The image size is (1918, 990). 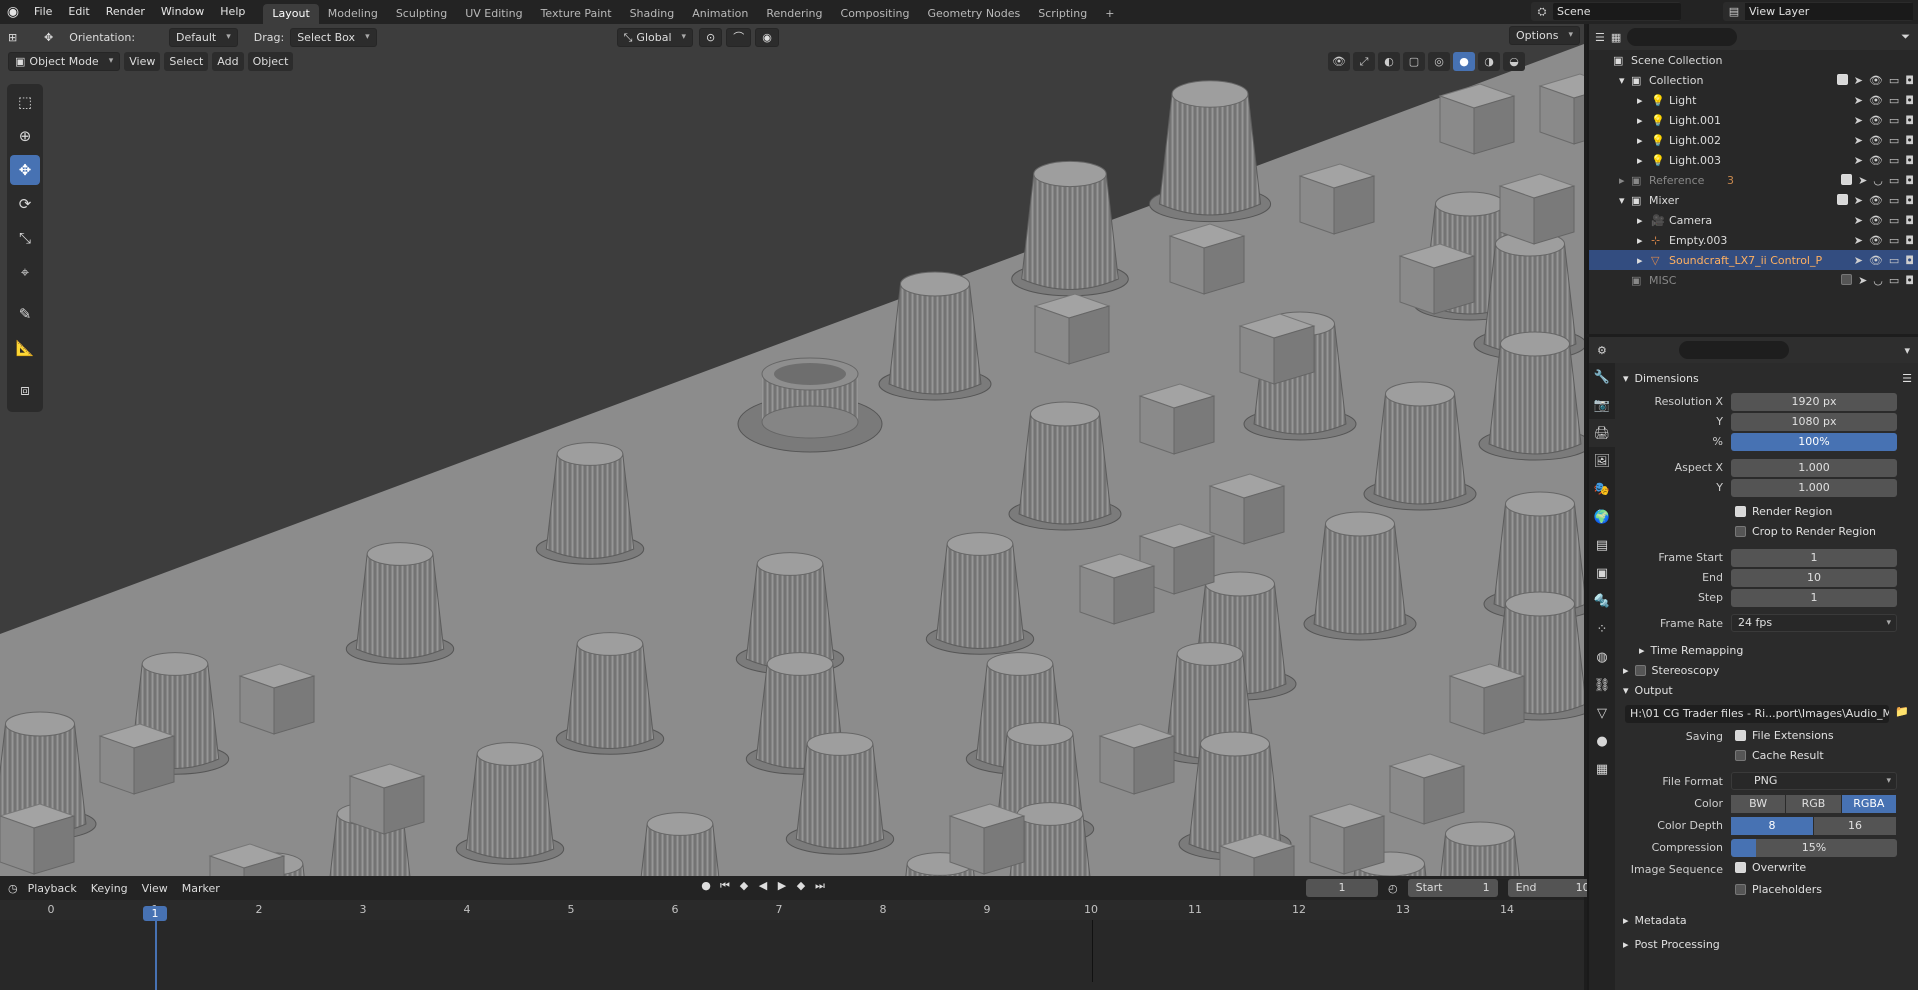 I want to click on clock-icon: ◴, so click(x=1393, y=888).